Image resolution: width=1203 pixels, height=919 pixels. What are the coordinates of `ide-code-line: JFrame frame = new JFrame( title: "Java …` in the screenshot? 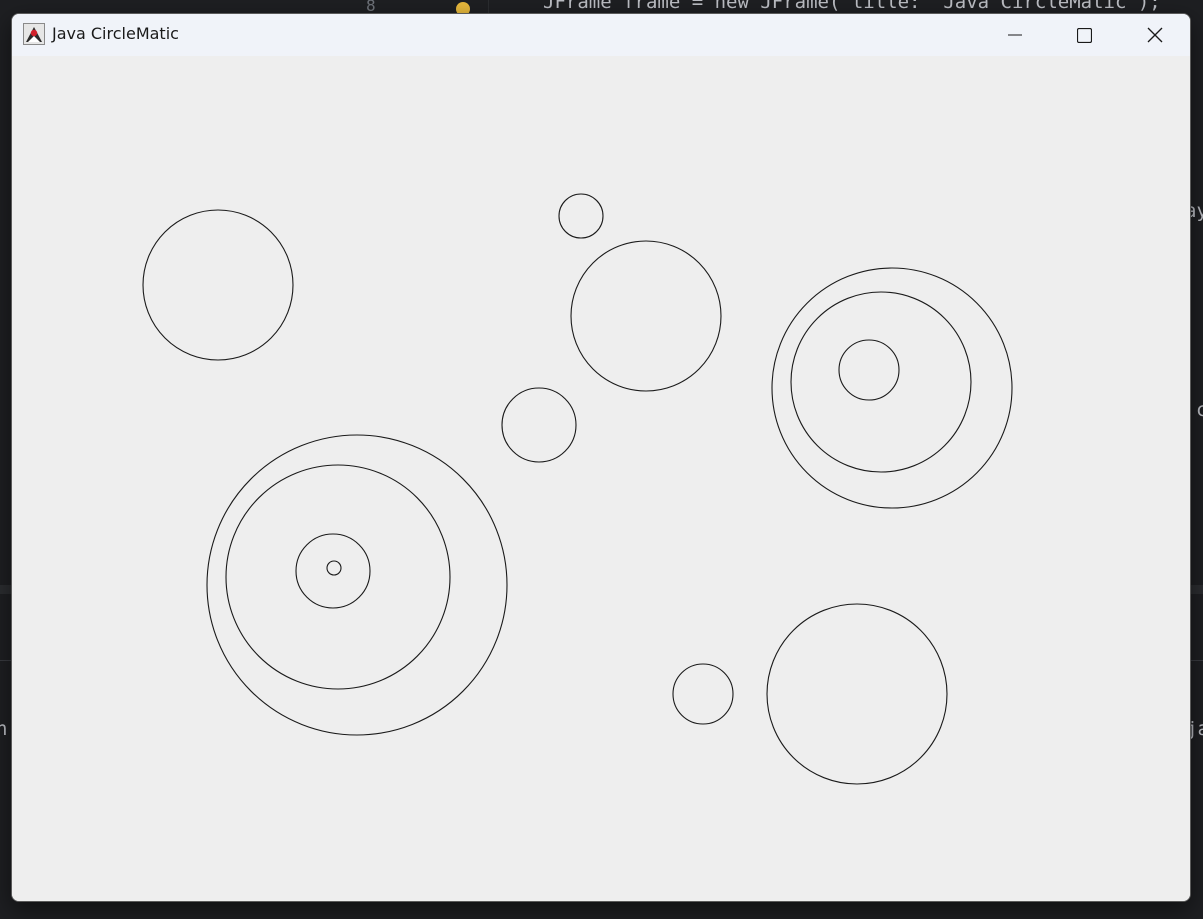 It's located at (601, 7).